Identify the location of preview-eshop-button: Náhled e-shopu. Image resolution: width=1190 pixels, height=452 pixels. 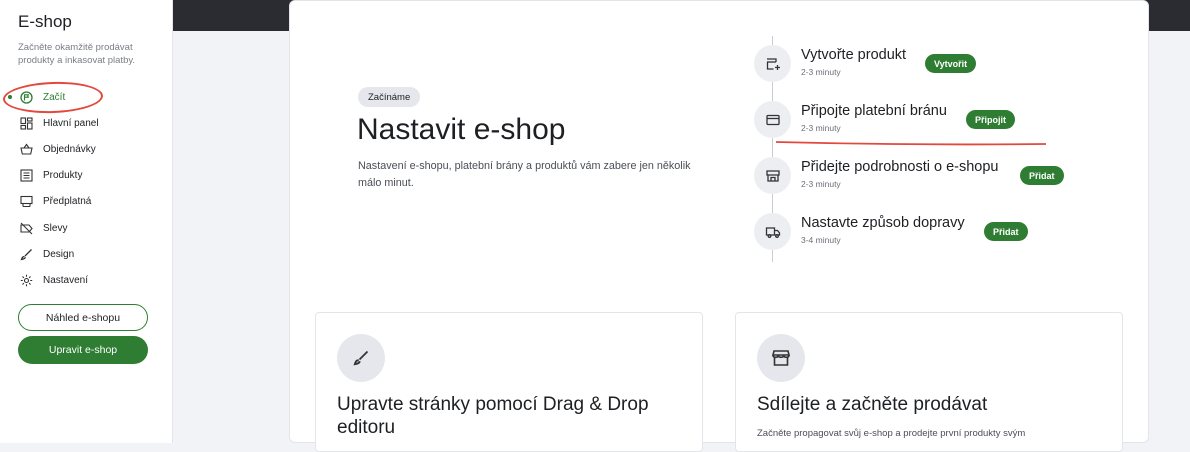
(83, 317).